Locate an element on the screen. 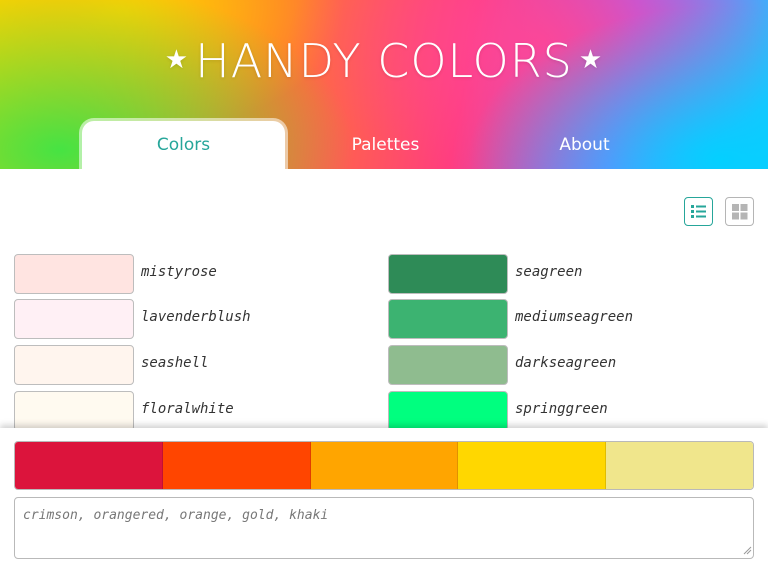 This screenshot has height=581, width=768. color-name: seagreen is located at coordinates (549, 272).